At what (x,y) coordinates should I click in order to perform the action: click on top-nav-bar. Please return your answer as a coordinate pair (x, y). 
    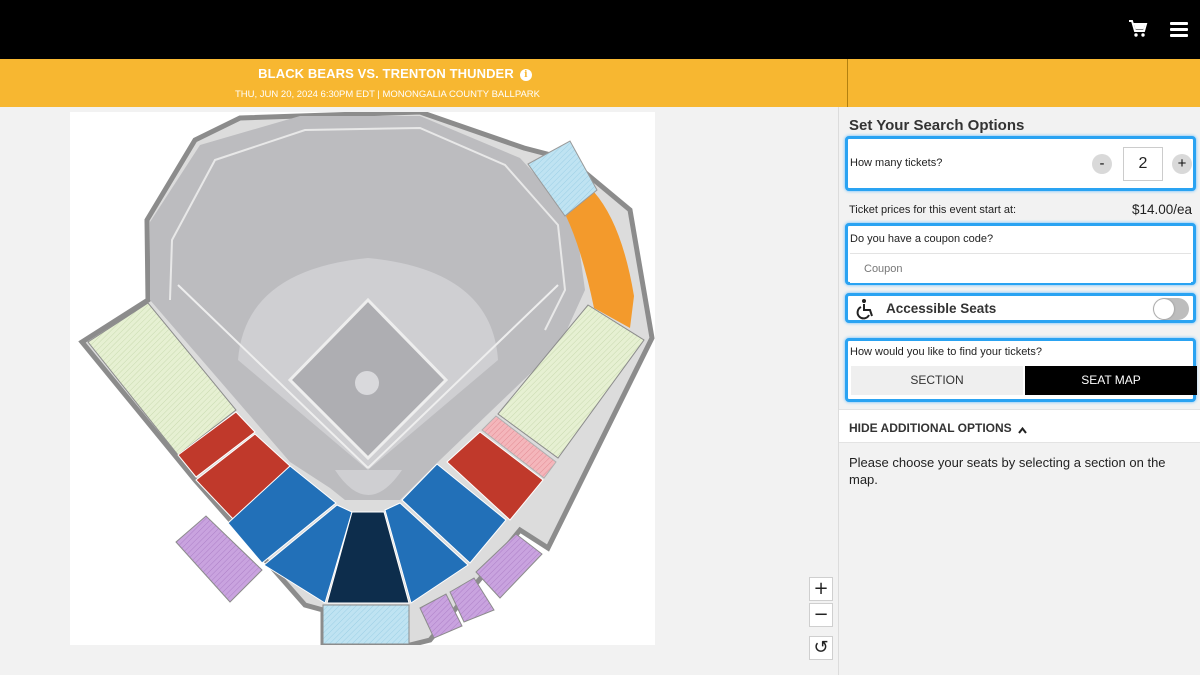
    Looking at the image, I should click on (600, 29).